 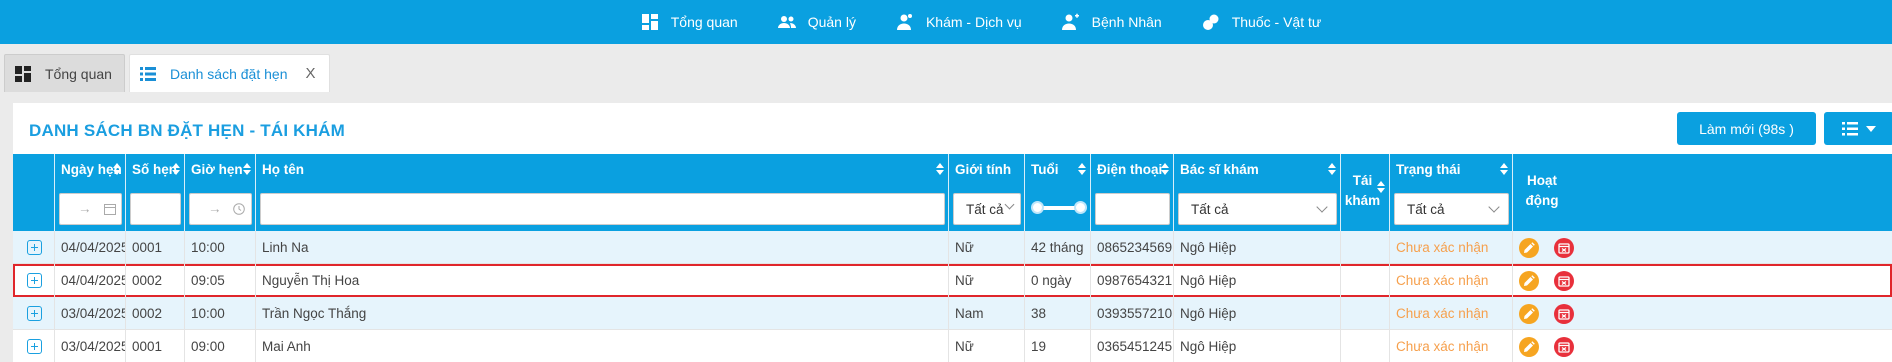 I want to click on slider-handle-min, so click(x=1037, y=207).